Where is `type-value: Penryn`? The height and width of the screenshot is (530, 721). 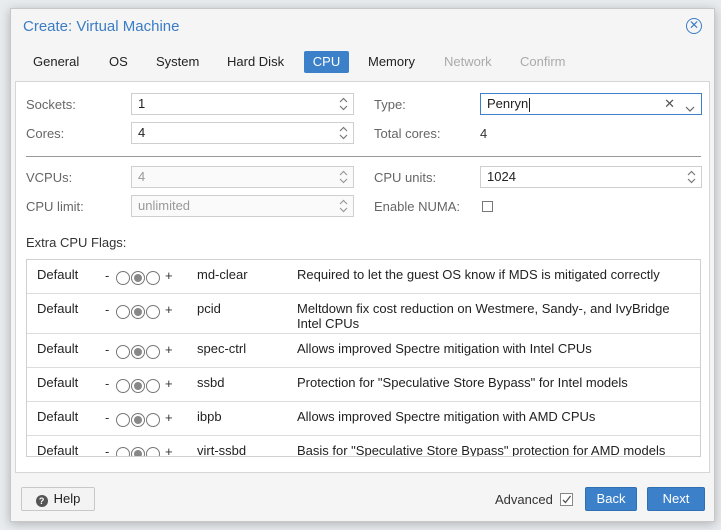 type-value: Penryn is located at coordinates (508, 103).